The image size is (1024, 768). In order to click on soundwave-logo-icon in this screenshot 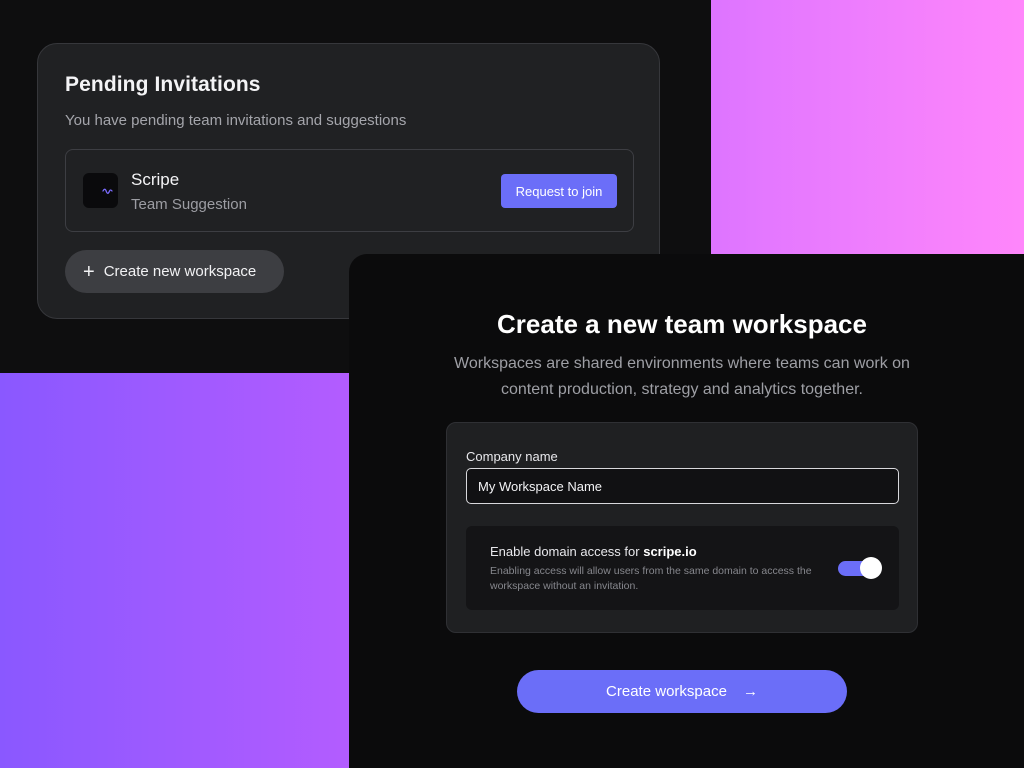, I will do `click(100, 190)`.